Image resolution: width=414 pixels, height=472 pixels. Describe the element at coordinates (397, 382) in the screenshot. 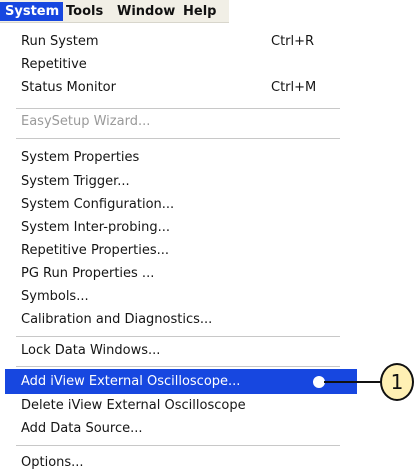

I see `callout-number-badge: 1` at that location.